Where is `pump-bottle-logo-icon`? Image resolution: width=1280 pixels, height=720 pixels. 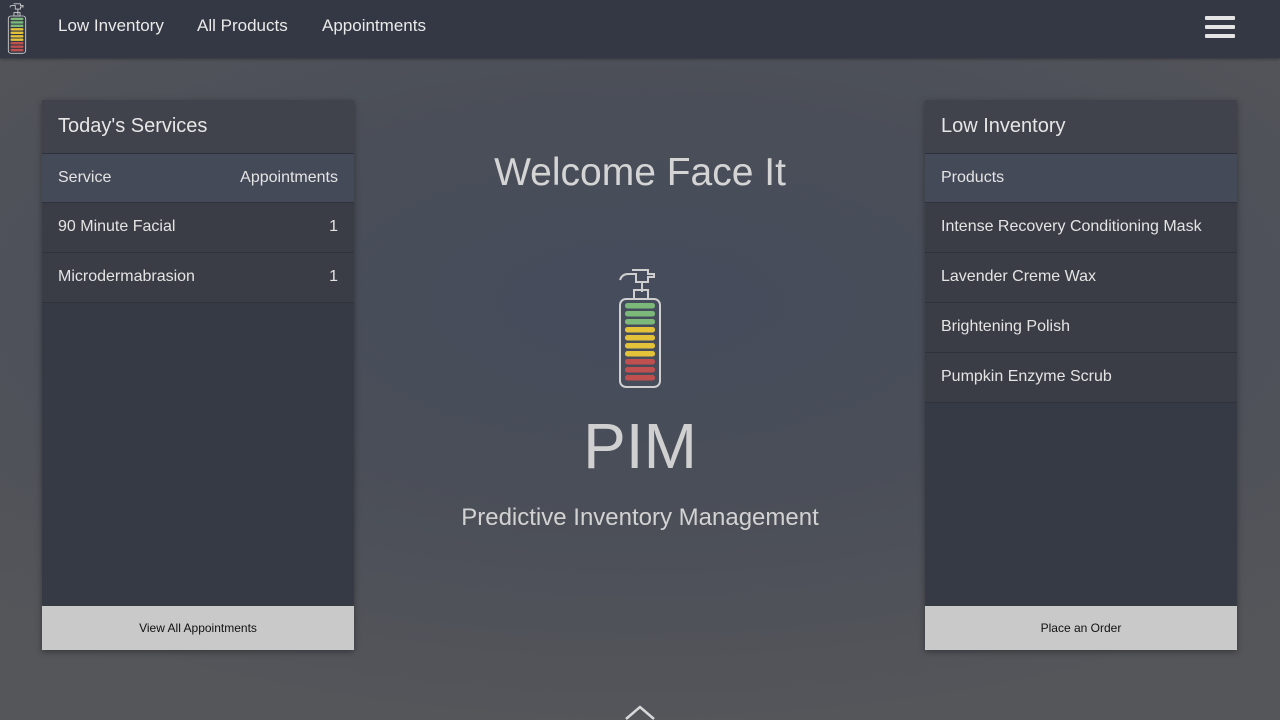 pump-bottle-logo-icon is located at coordinates (17, 29).